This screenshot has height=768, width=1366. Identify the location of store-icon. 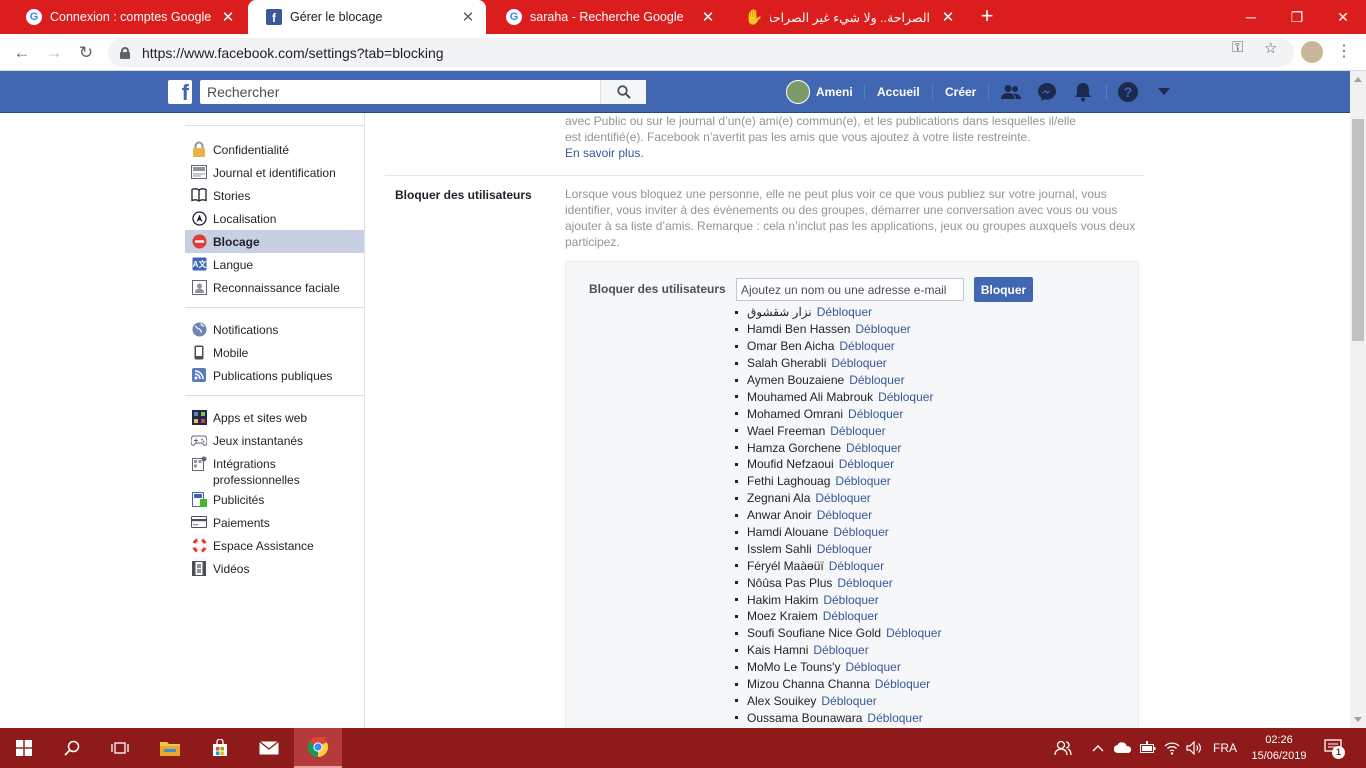
(220, 748).